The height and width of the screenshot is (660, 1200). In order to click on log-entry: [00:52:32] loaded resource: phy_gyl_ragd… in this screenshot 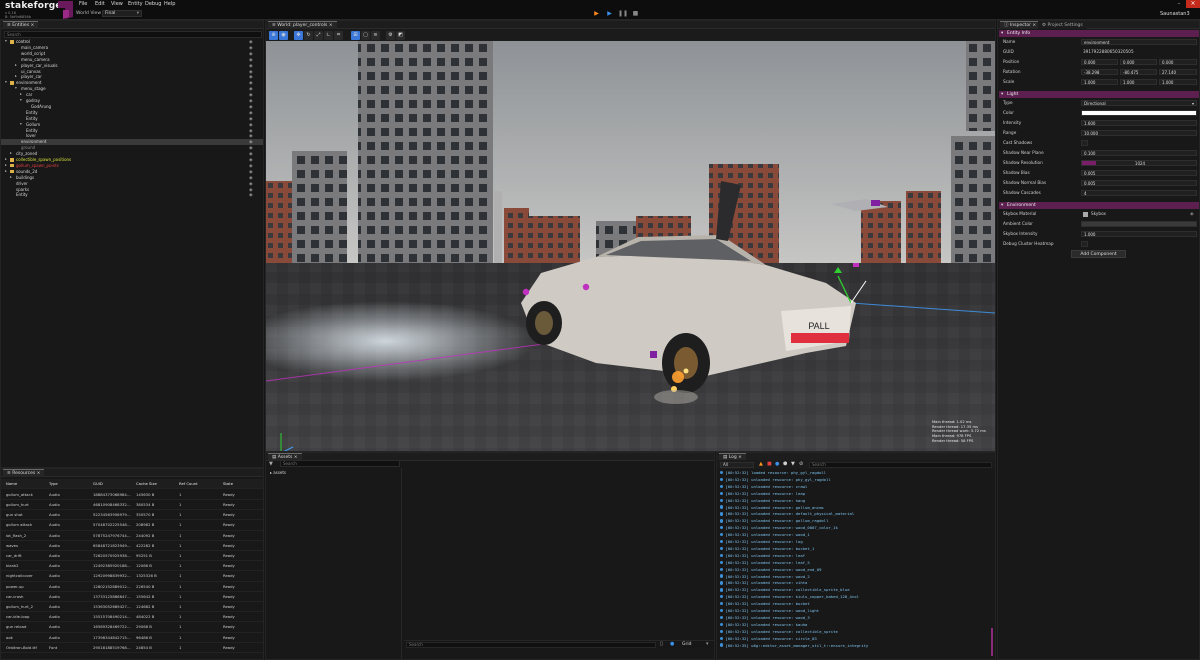, I will do `click(855, 473)`.